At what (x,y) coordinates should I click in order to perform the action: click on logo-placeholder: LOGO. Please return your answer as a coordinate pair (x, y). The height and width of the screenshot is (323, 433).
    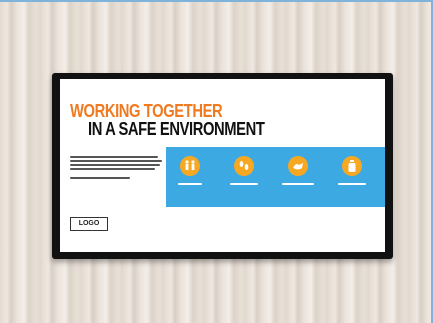
    Looking at the image, I should click on (89, 224).